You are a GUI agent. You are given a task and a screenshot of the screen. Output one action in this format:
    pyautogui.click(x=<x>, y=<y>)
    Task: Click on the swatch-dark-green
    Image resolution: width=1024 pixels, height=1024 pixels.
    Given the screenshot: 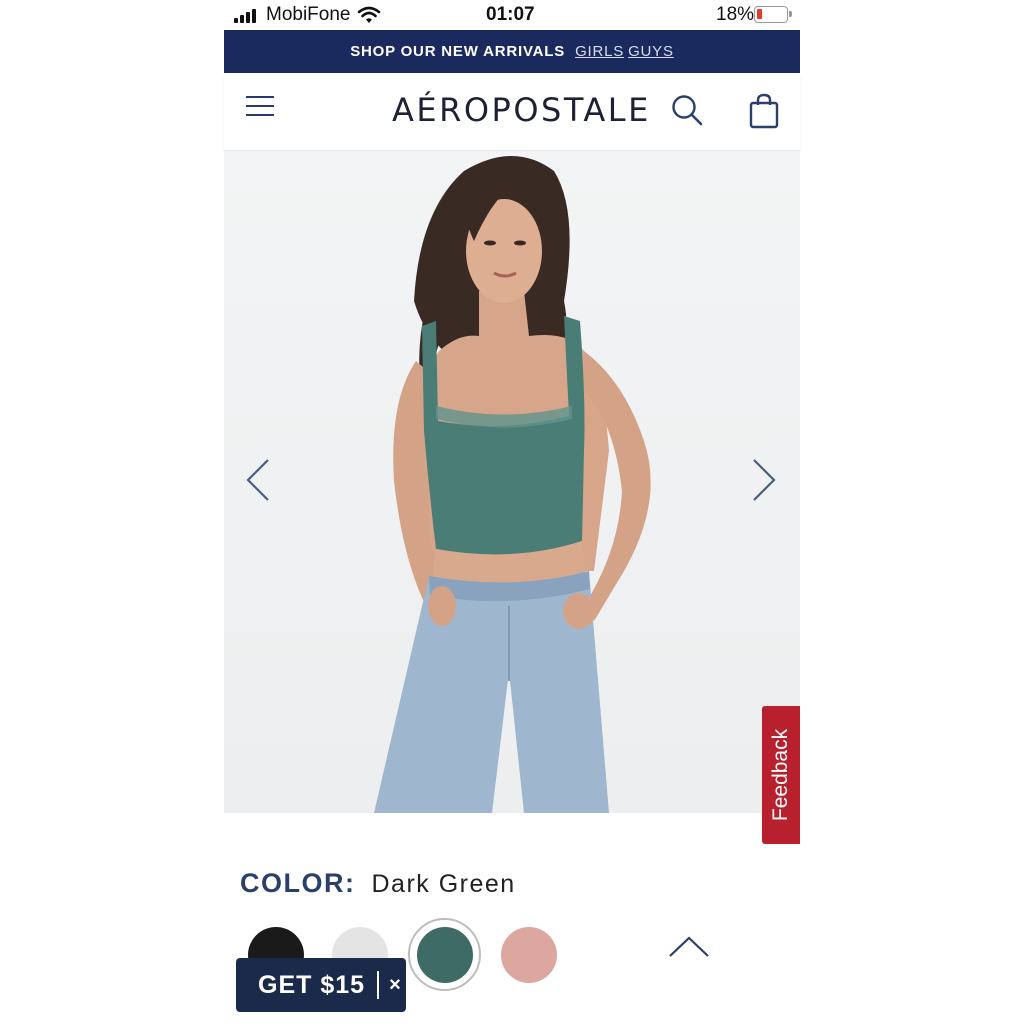 What is the action you would take?
    pyautogui.click(x=445, y=955)
    